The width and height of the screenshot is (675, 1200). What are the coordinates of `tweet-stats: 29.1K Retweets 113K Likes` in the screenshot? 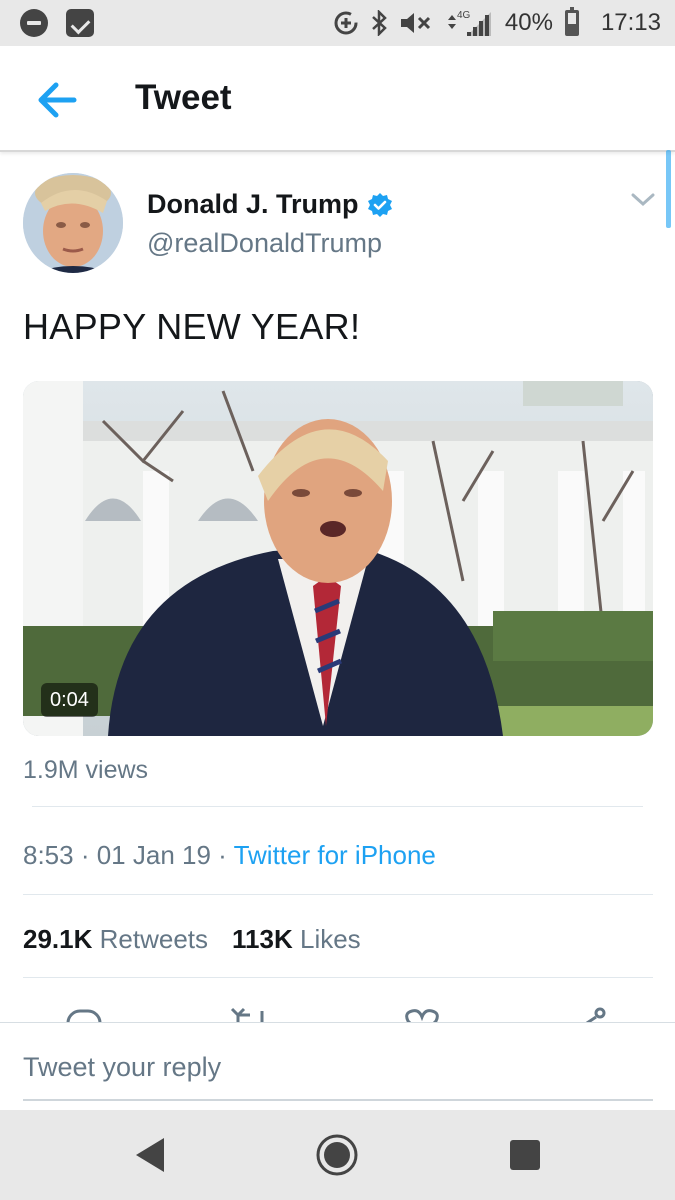 It's located at (192, 939).